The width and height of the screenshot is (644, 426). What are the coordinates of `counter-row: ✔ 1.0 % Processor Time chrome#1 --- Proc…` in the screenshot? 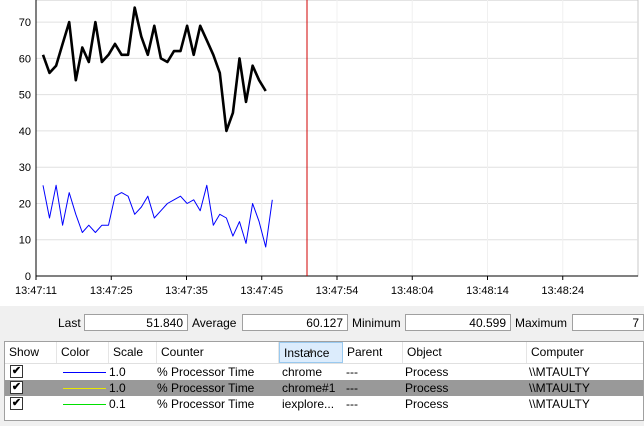 It's located at (324, 388).